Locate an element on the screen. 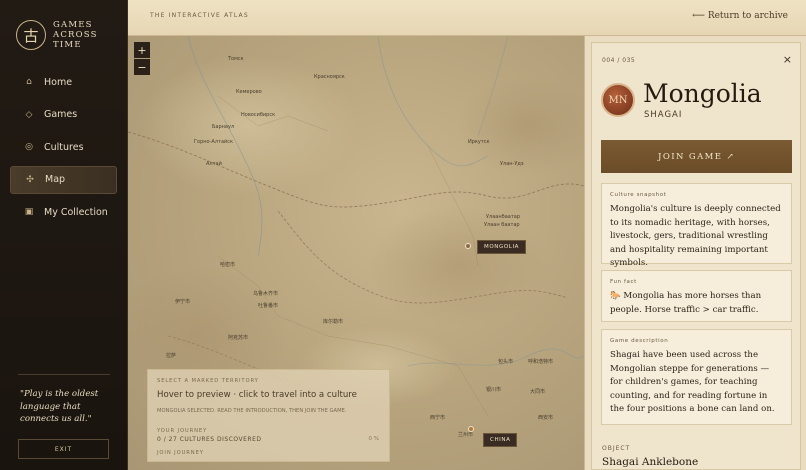 This screenshot has height=470, width=806. map-place-label: 银川市 is located at coordinates (494, 390).